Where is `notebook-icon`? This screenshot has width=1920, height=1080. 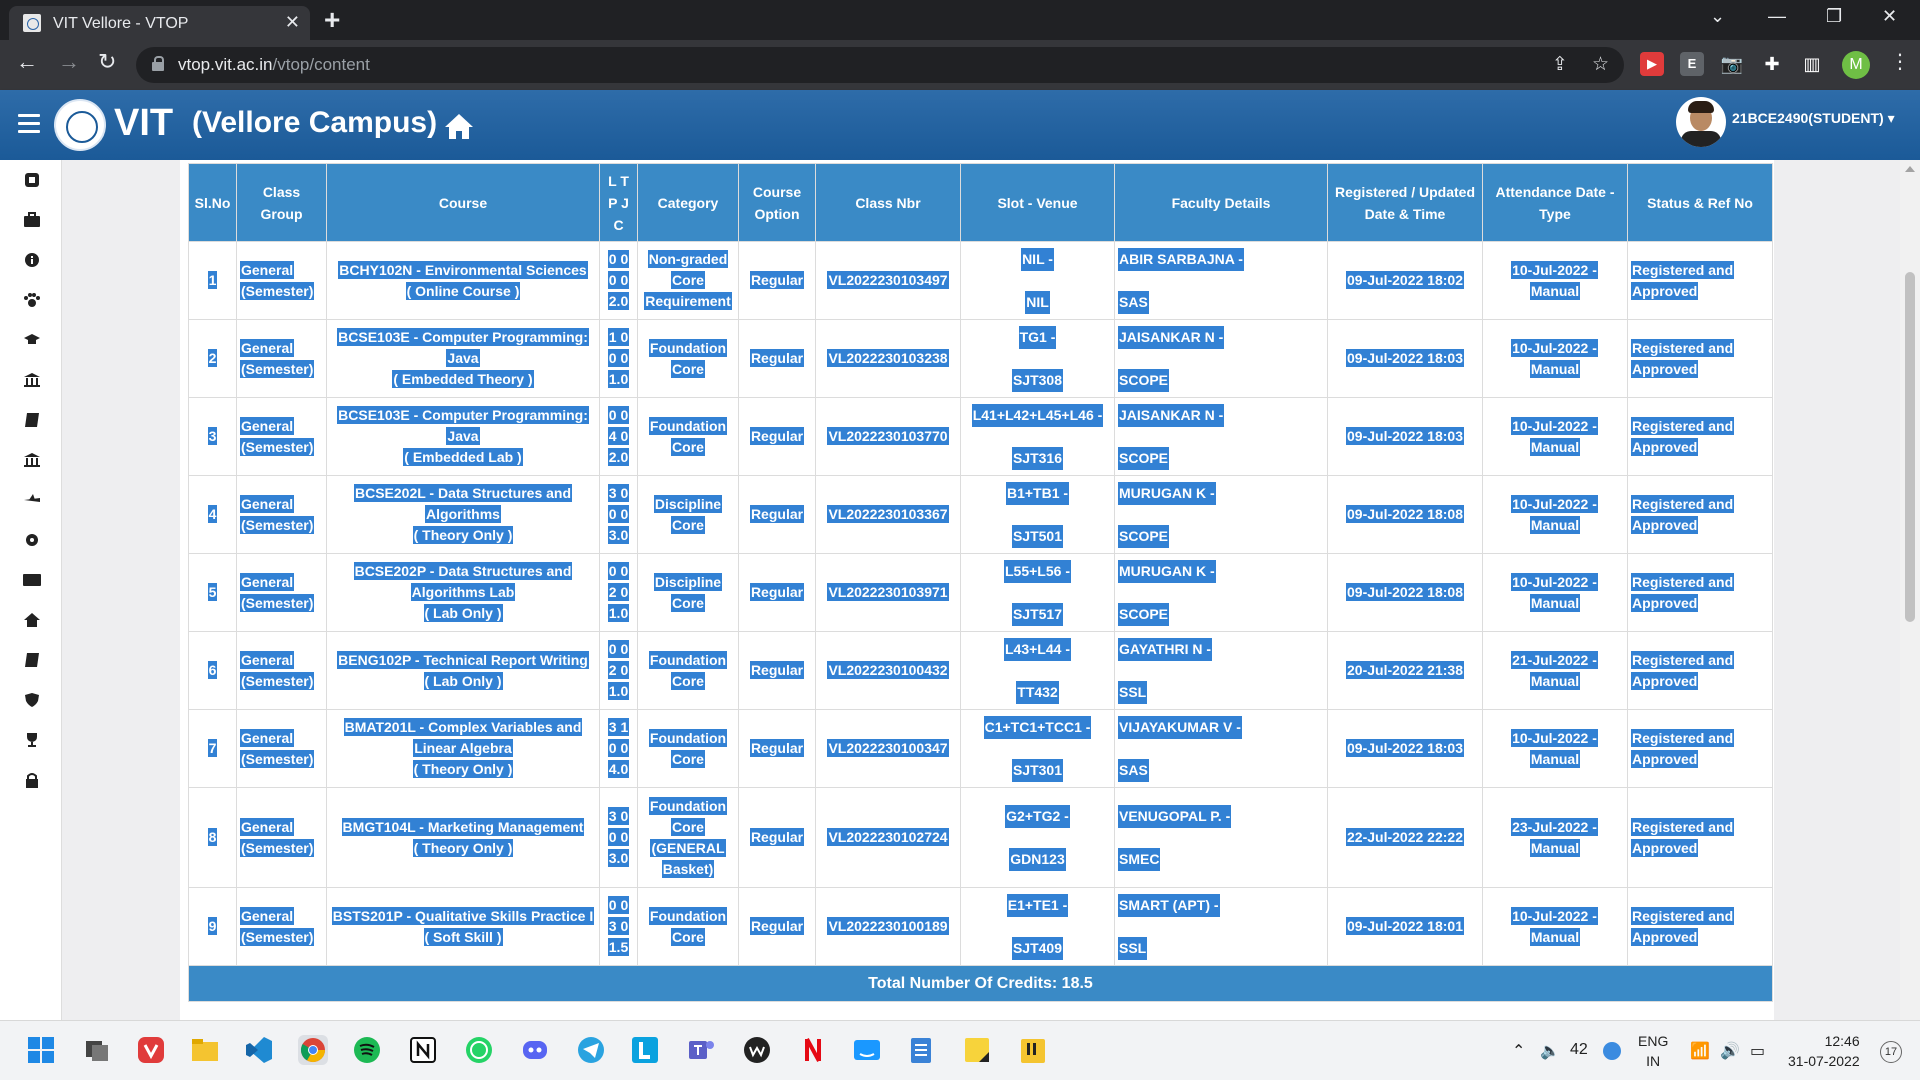 notebook-icon is located at coordinates (32, 660).